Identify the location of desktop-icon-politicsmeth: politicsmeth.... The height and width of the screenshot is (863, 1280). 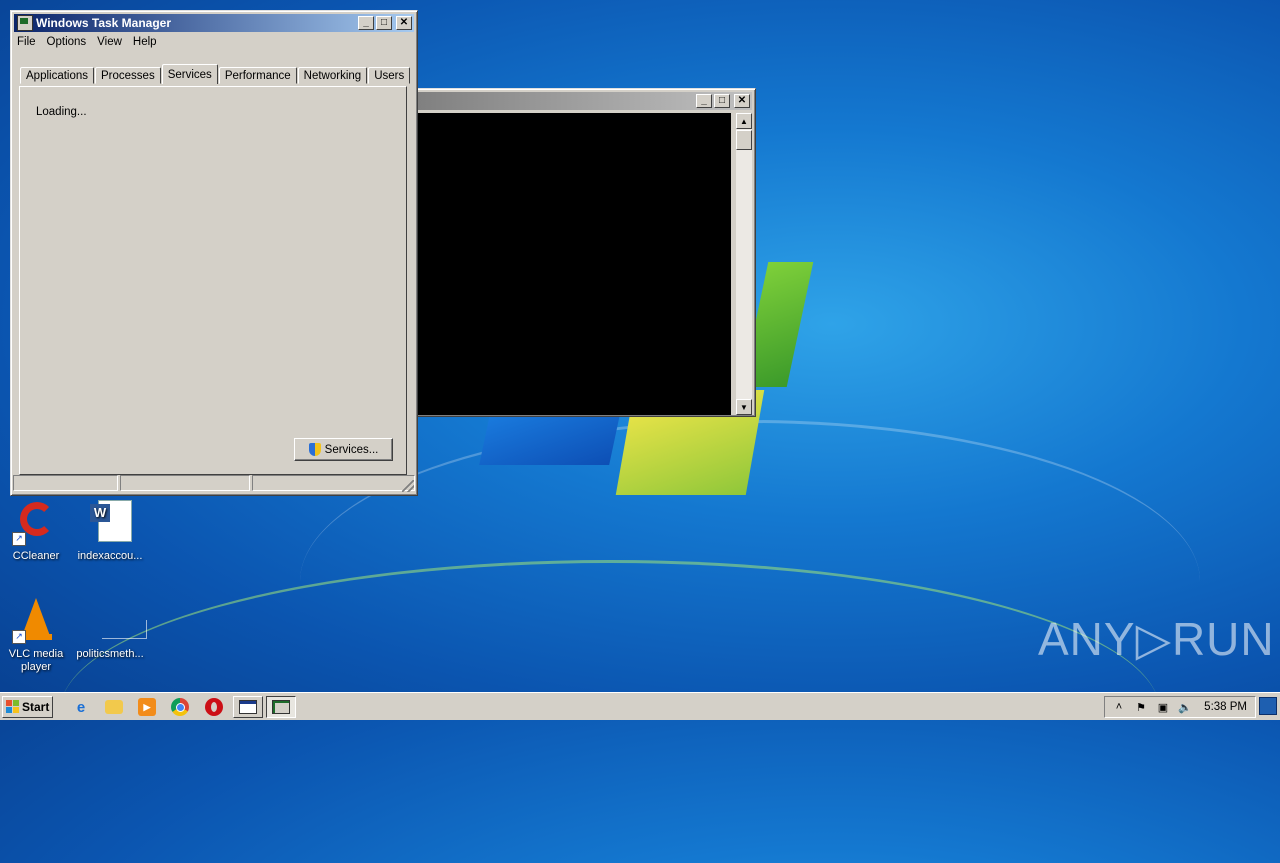
(110, 628).